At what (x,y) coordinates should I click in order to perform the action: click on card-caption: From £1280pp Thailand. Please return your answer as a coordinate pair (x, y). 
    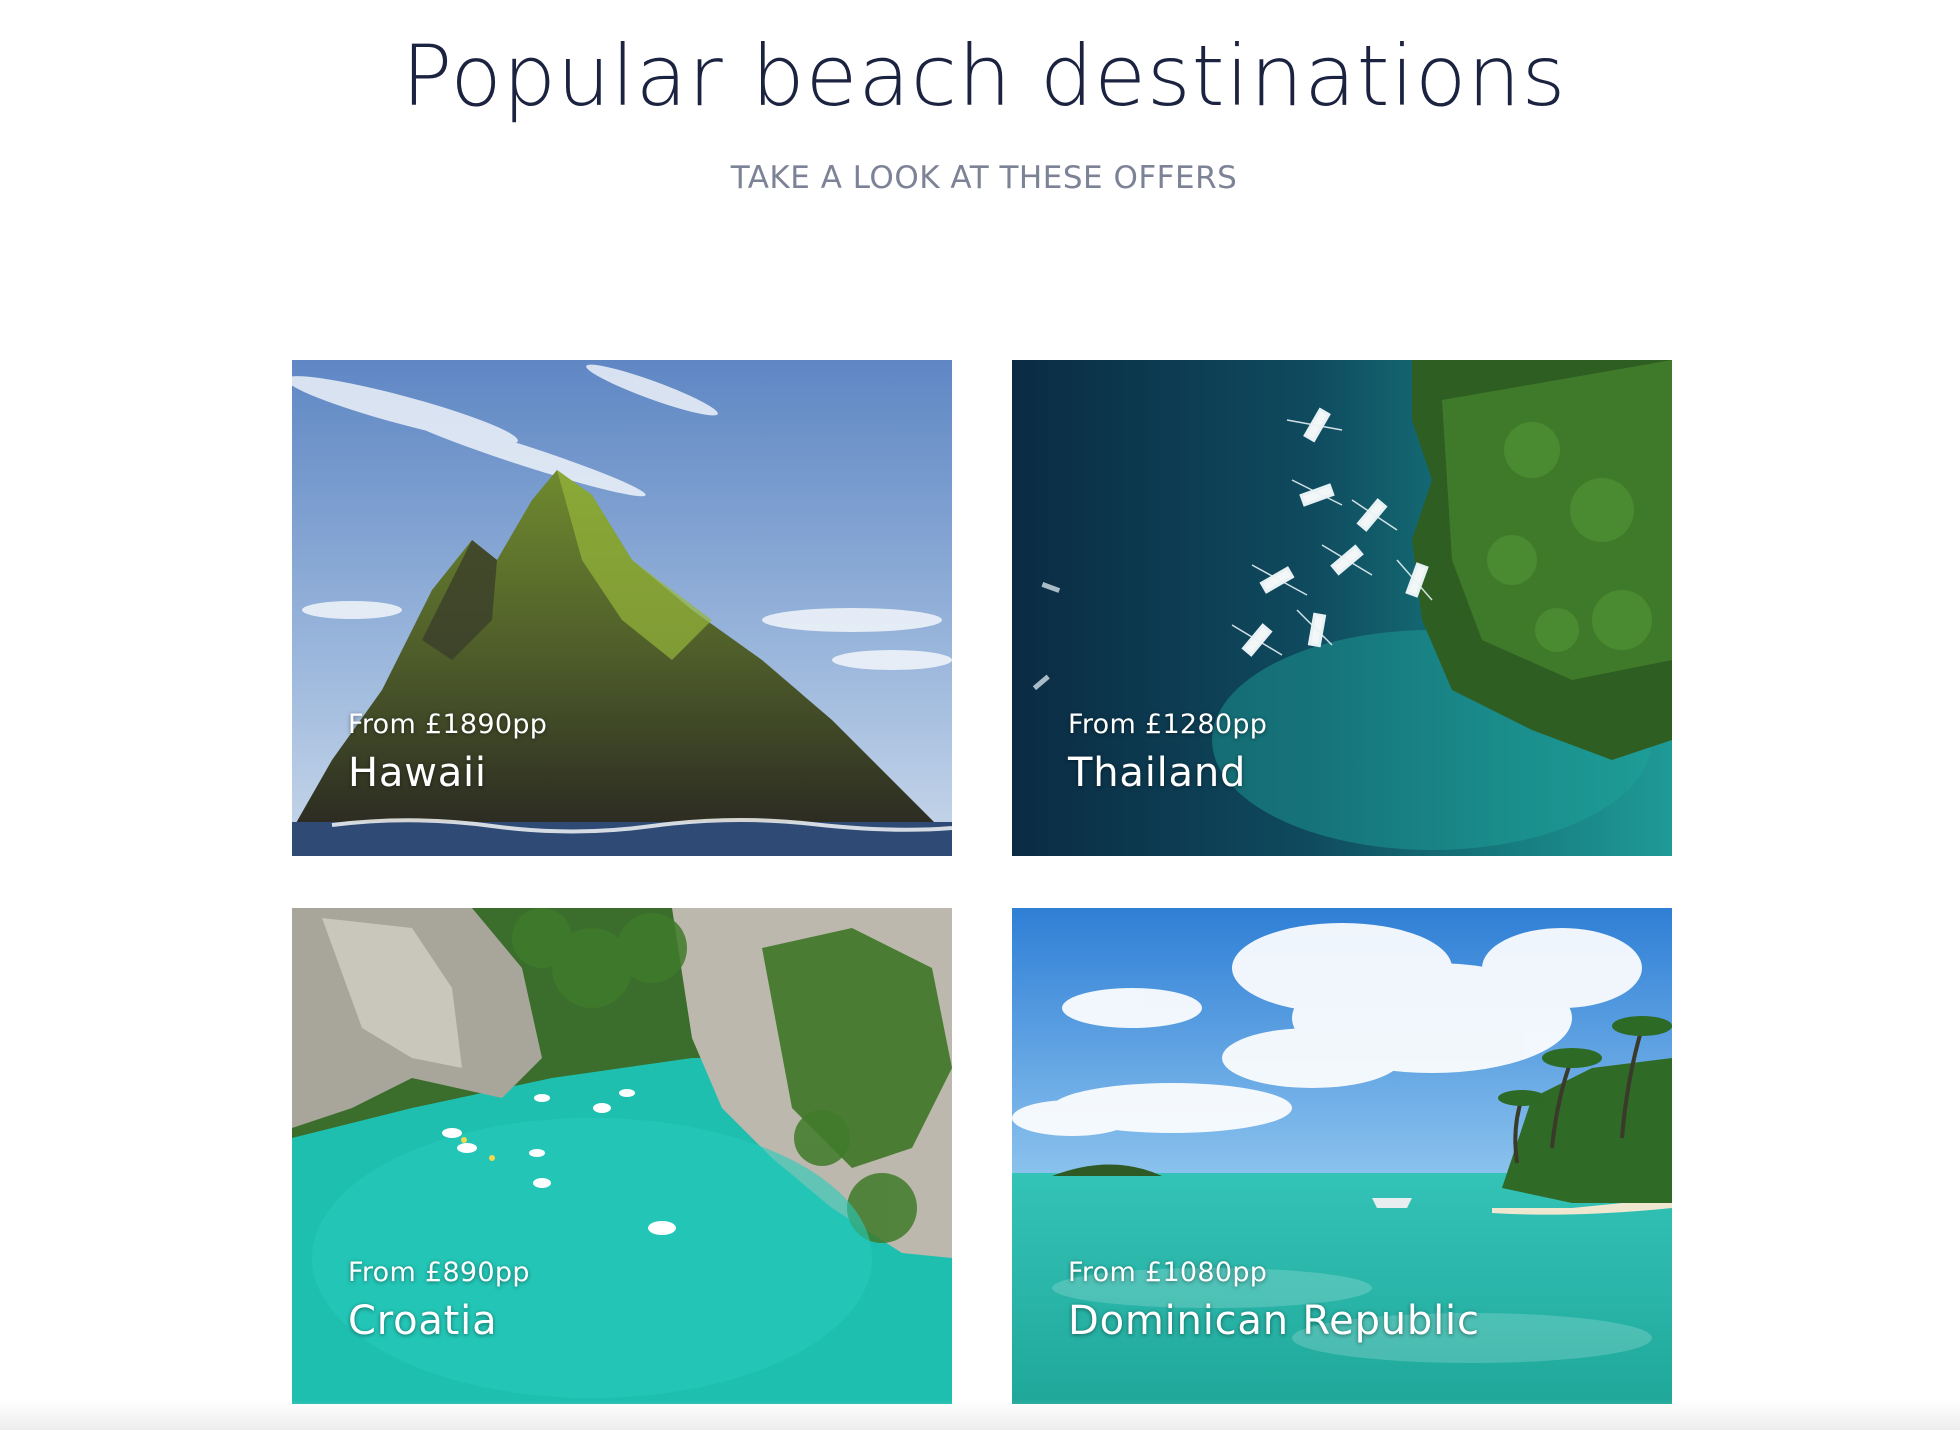
    Looking at the image, I should click on (1167, 752).